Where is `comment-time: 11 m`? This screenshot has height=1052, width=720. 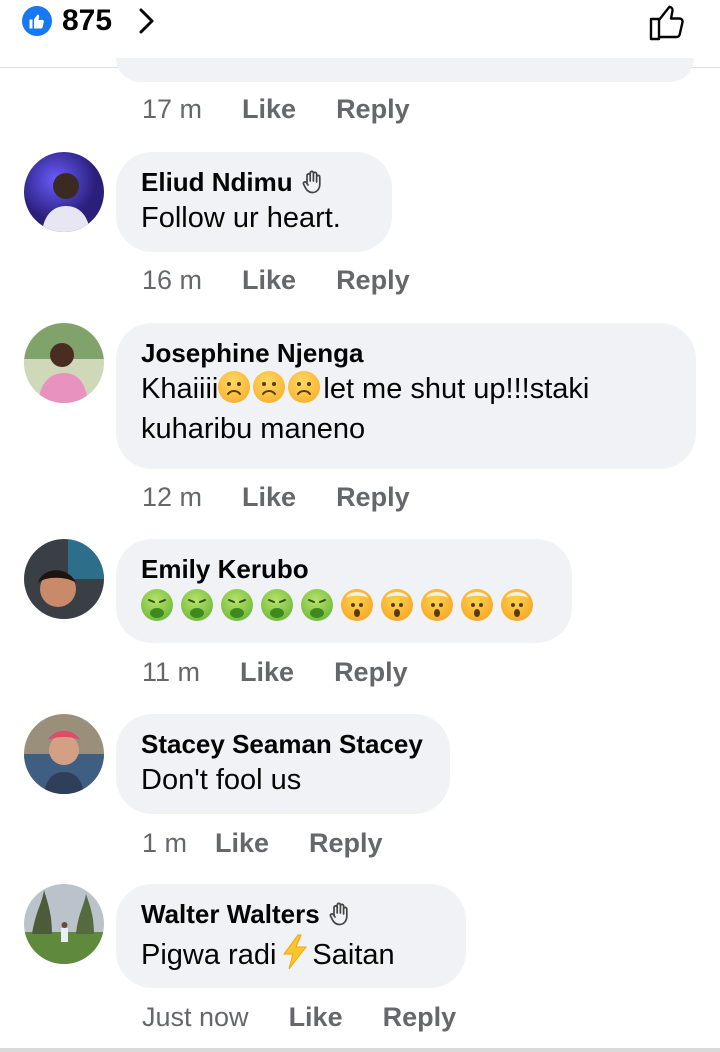
comment-time: 11 m is located at coordinates (171, 671).